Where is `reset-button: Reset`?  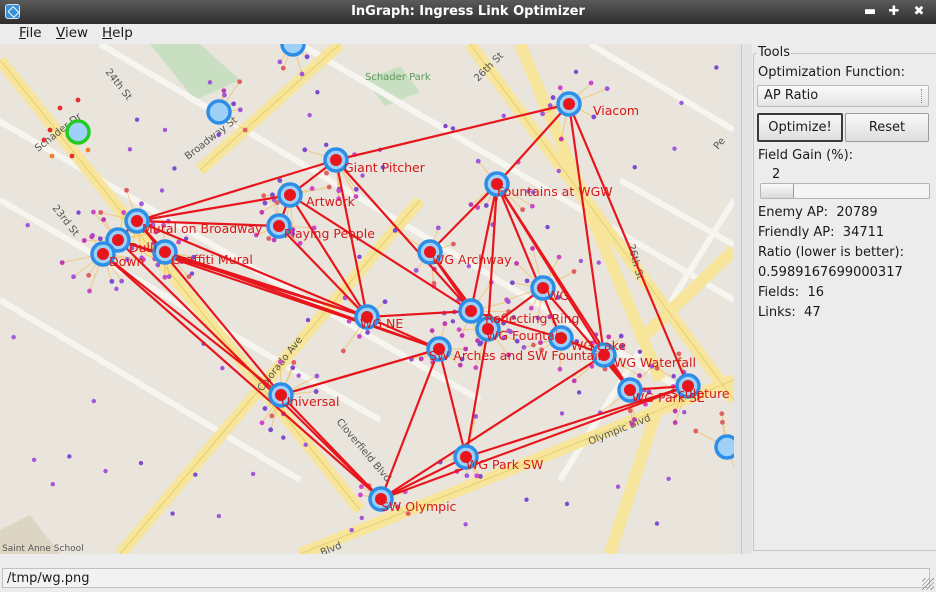 reset-button: Reset is located at coordinates (887, 127).